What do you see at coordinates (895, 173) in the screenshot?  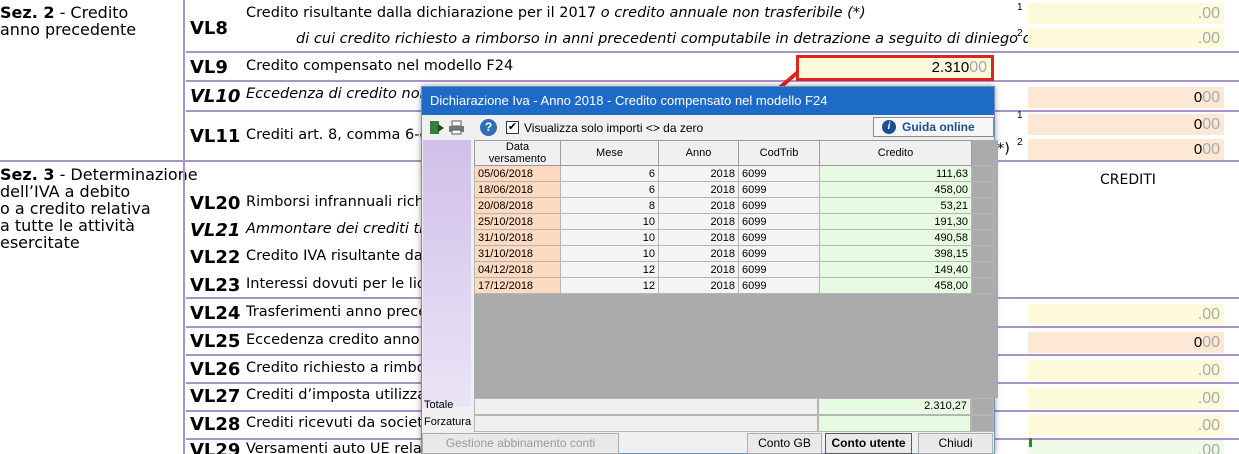 I see `cell-credito: 111,63` at bounding box center [895, 173].